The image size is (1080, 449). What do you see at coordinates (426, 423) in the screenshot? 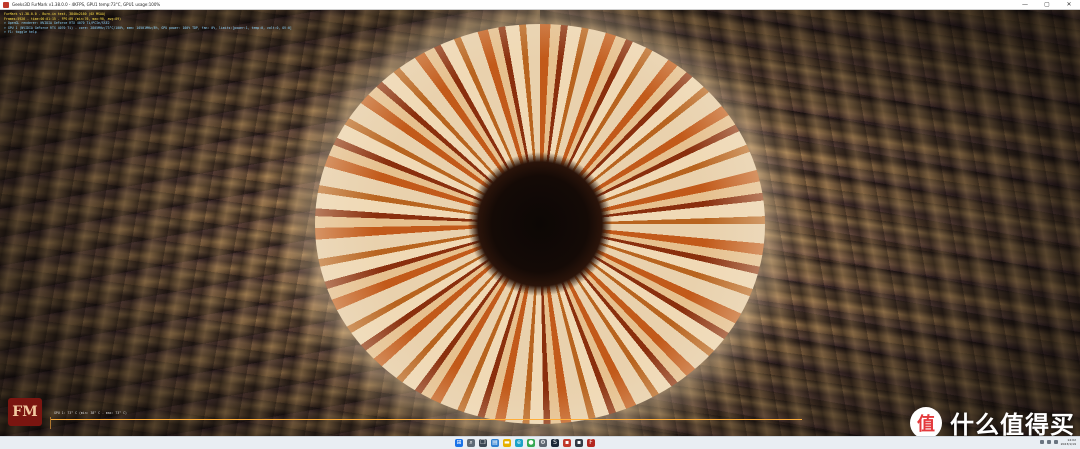
I see `gpu-temp-graph` at bounding box center [426, 423].